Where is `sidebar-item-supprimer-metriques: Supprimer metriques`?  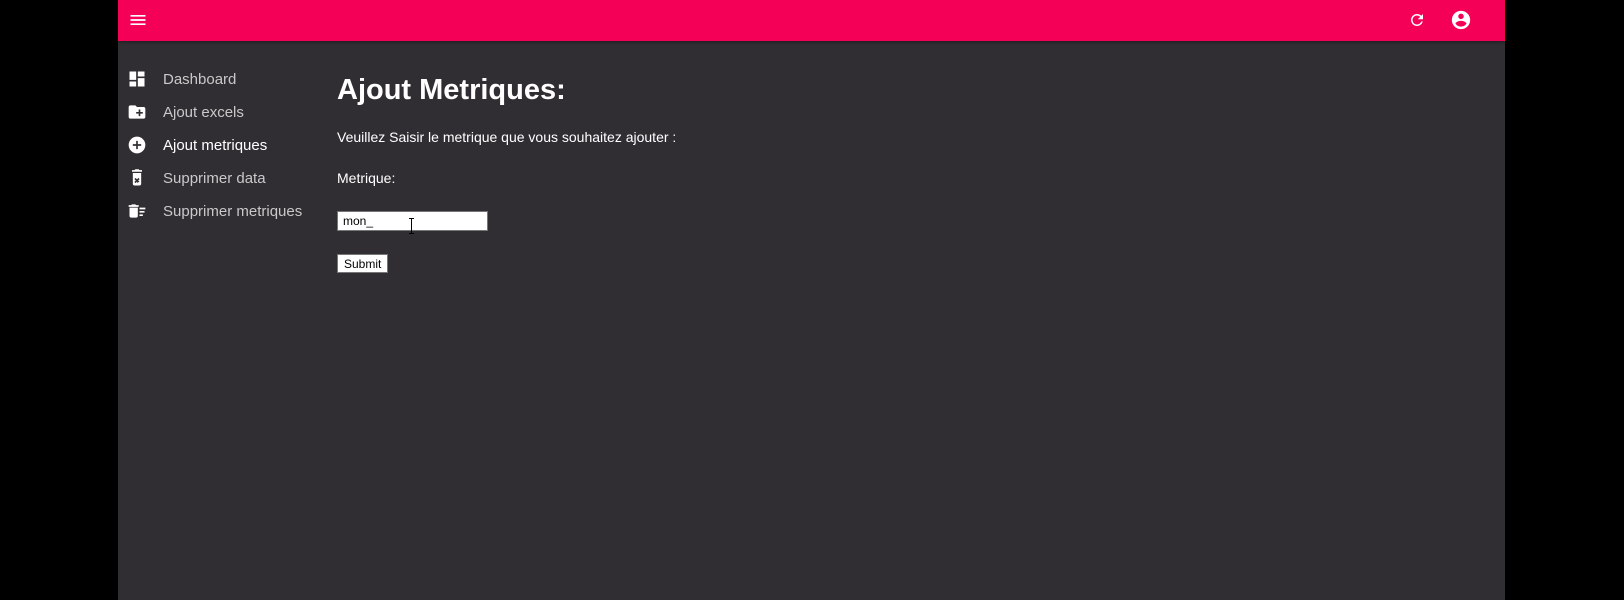
sidebar-item-supprimer-metriques: Supprimer metriques is located at coordinates (218, 211).